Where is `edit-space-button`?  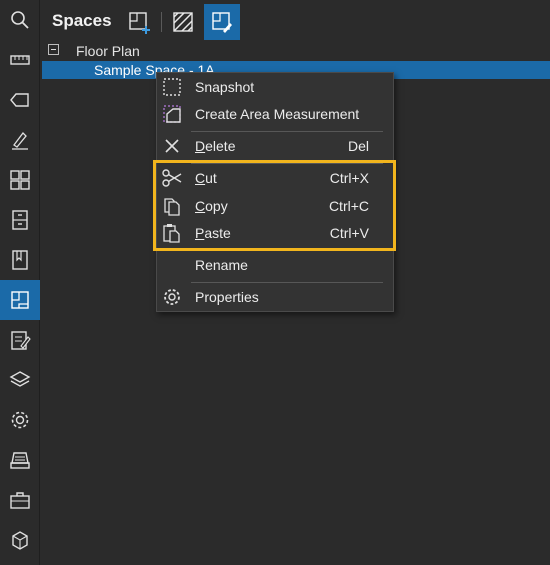
edit-space-button is located at coordinates (222, 22).